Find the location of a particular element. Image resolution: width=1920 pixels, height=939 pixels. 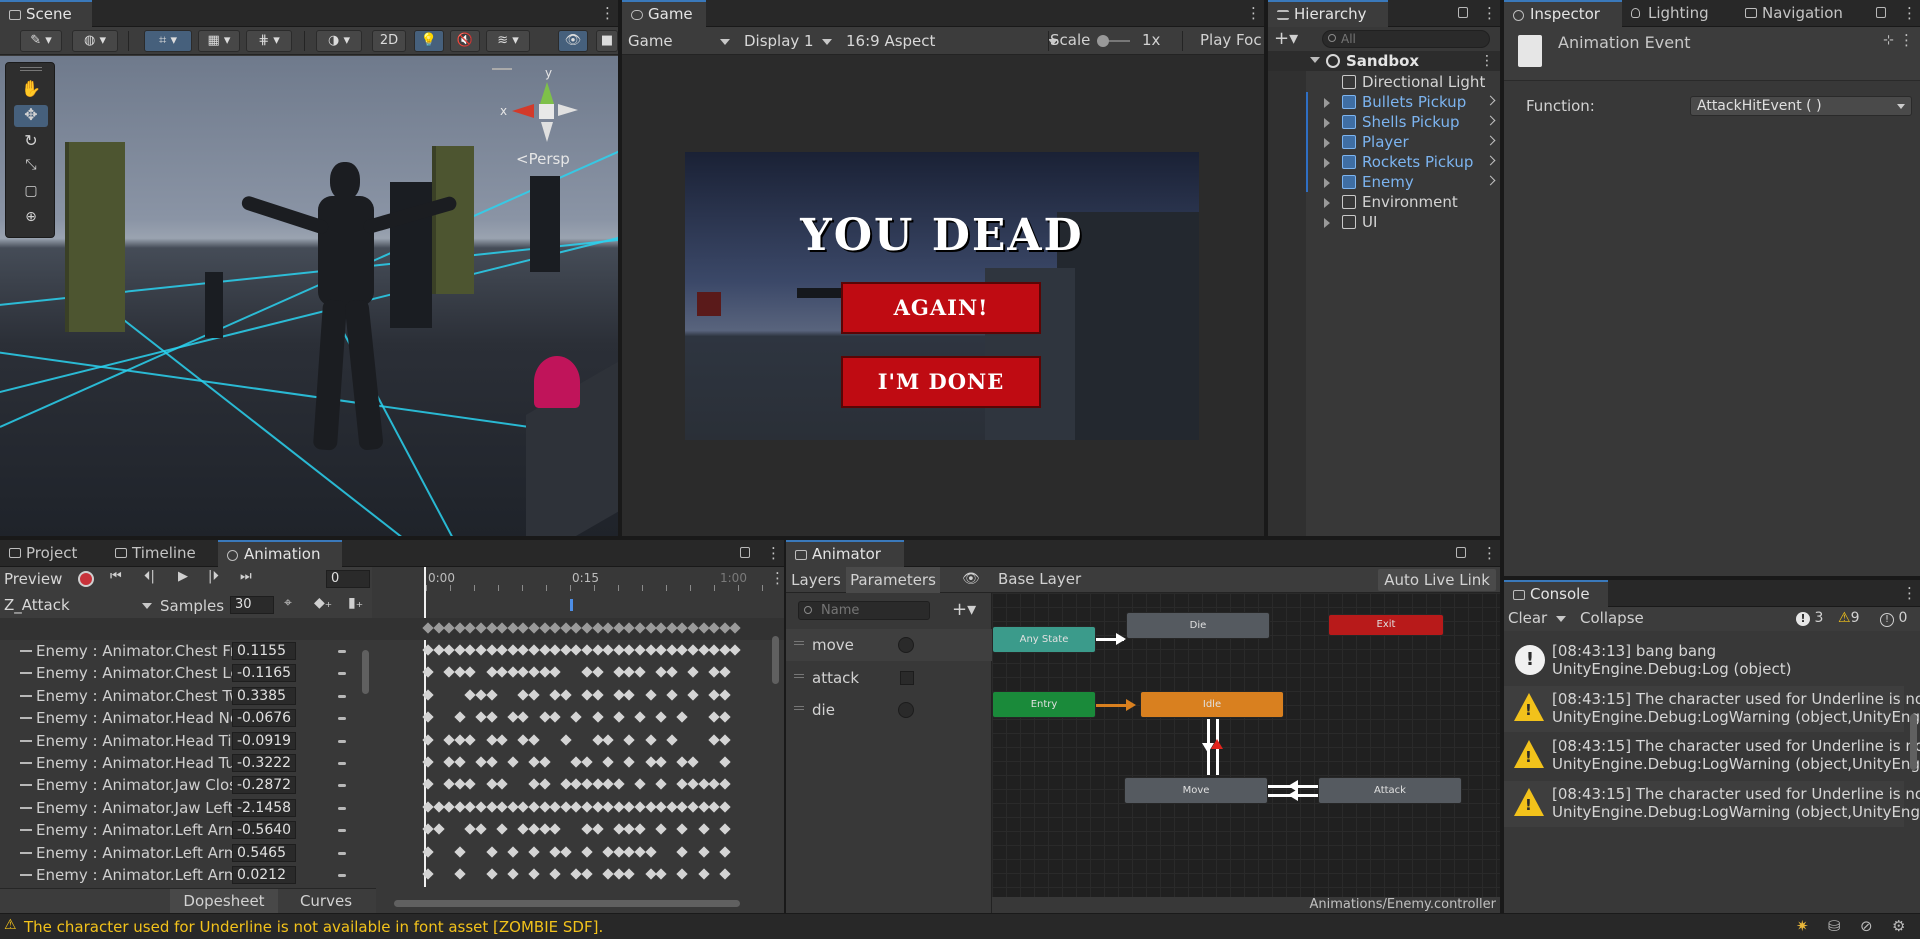

bool-toggle-radio is located at coordinates (906, 710).